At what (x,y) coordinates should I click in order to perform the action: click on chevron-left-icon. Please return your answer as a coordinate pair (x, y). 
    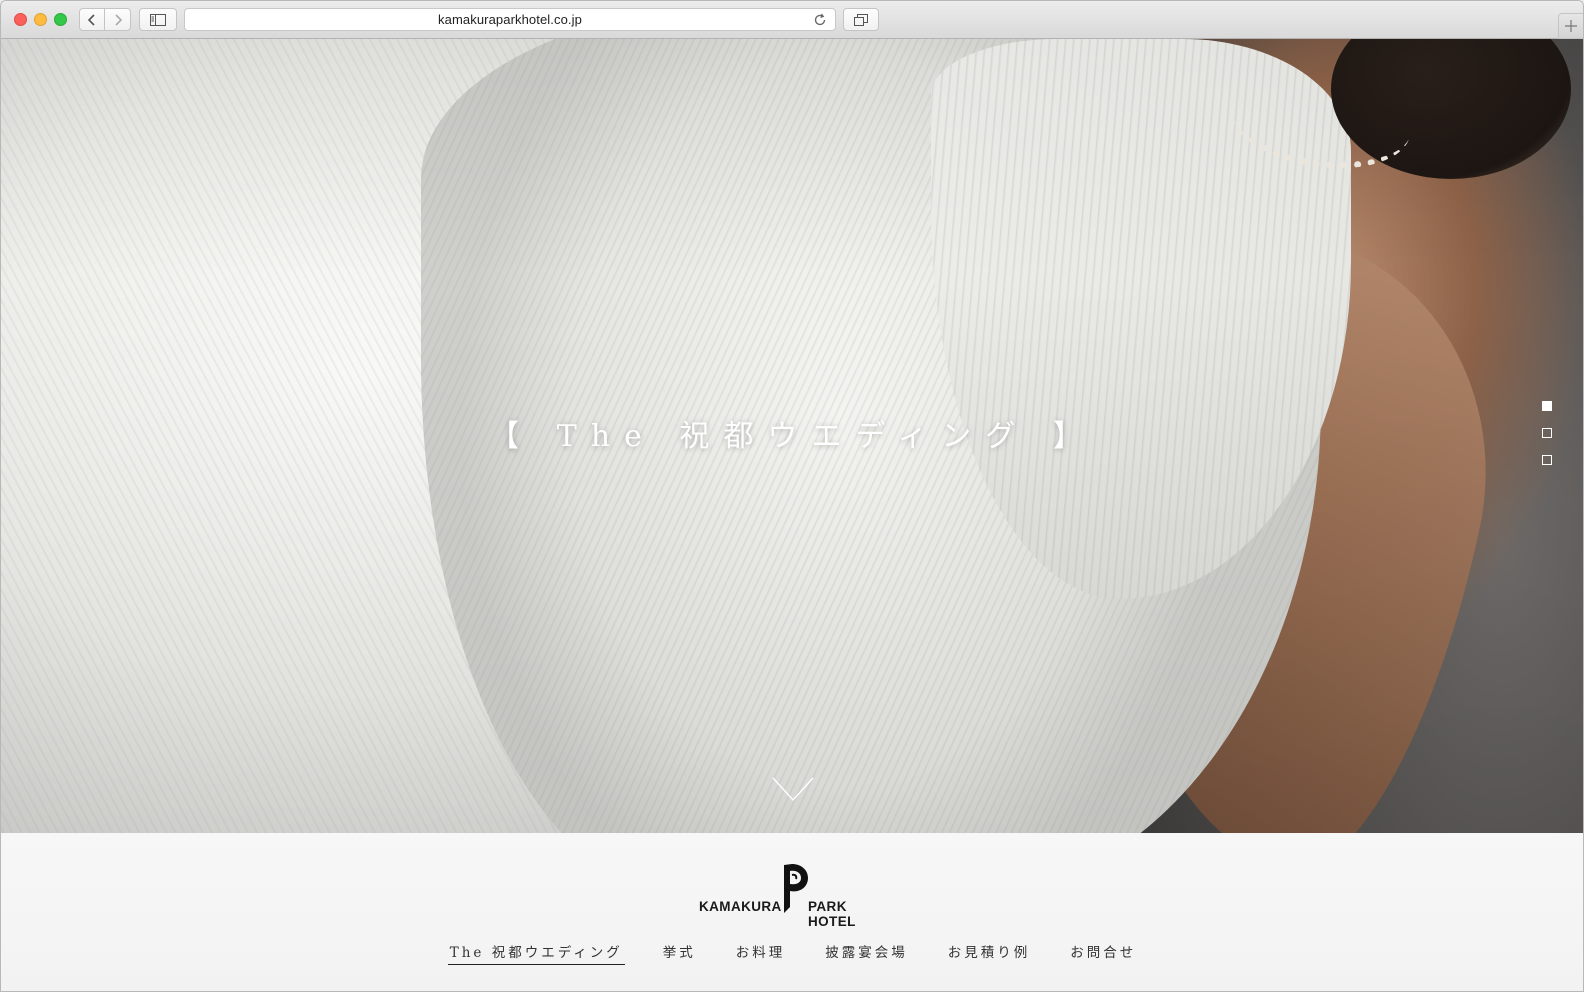
    Looking at the image, I should click on (91, 19).